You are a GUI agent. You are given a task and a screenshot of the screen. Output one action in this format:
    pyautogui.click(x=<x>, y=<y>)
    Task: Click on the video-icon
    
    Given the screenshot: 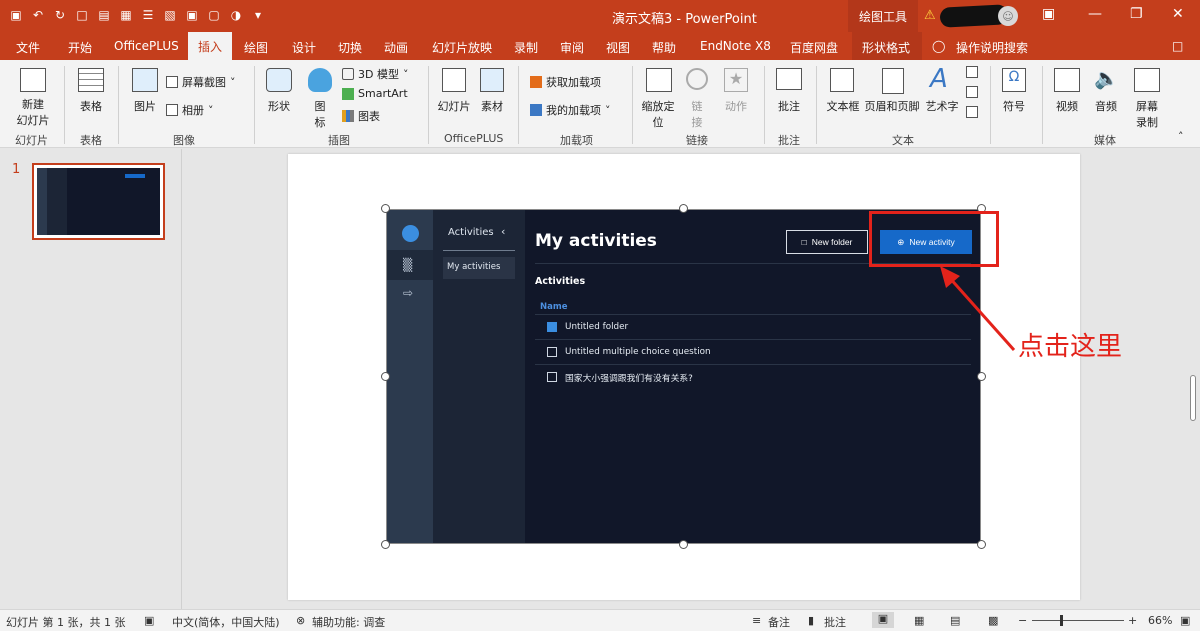 What is the action you would take?
    pyautogui.click(x=1067, y=80)
    